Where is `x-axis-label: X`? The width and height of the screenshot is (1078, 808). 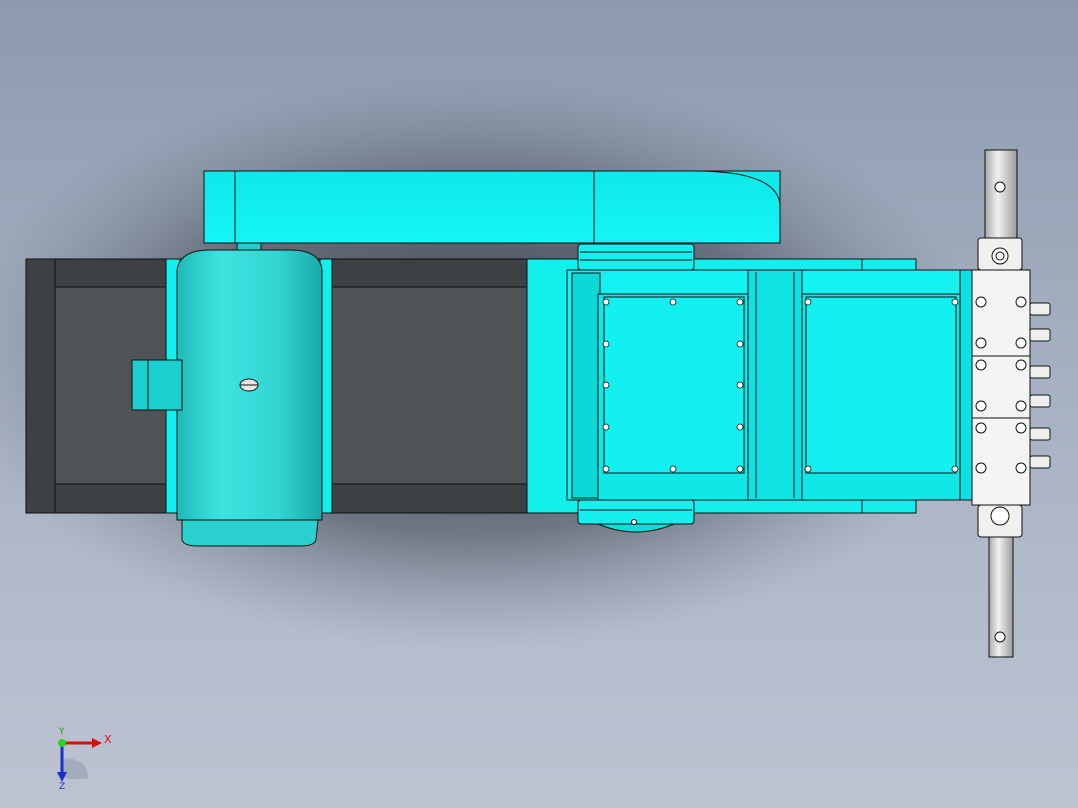 x-axis-label: X is located at coordinates (108, 739).